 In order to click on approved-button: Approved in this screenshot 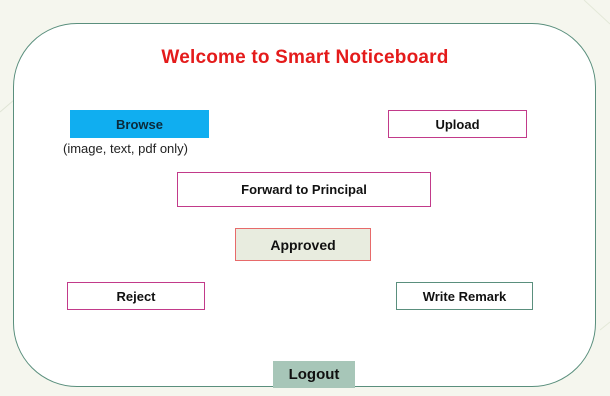, I will do `click(303, 244)`.